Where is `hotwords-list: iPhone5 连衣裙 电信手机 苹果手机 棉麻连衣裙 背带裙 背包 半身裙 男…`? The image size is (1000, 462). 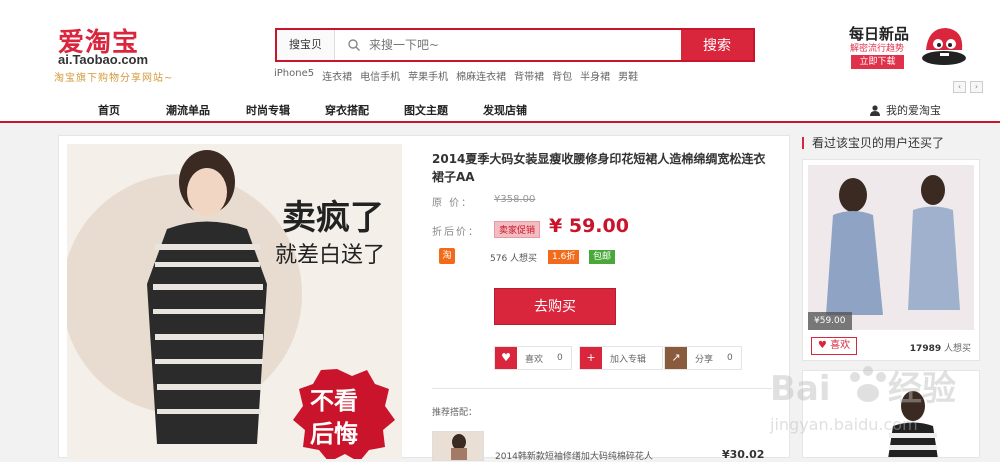
hotwords-list: iPhone5 连衣裙 电信手机 苹果手机 棉麻连衣裙 背带裙 背包 半身裙 男… is located at coordinates (456, 75).